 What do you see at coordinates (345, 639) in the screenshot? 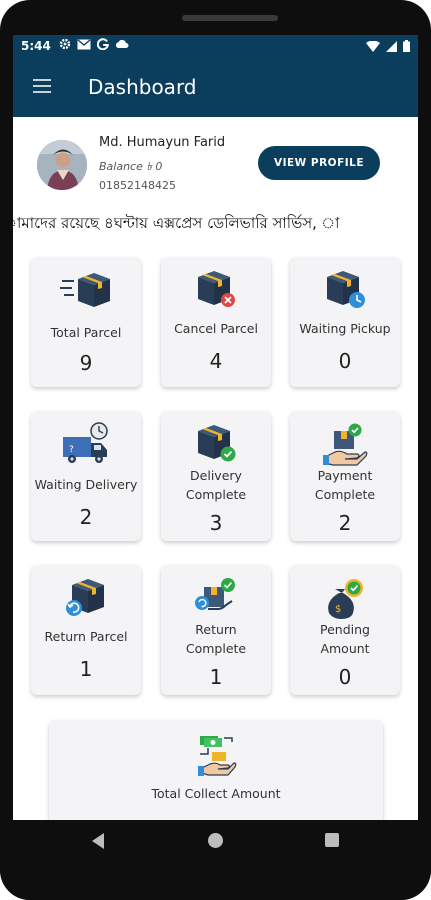
I see `card-label: Pending Amount` at bounding box center [345, 639].